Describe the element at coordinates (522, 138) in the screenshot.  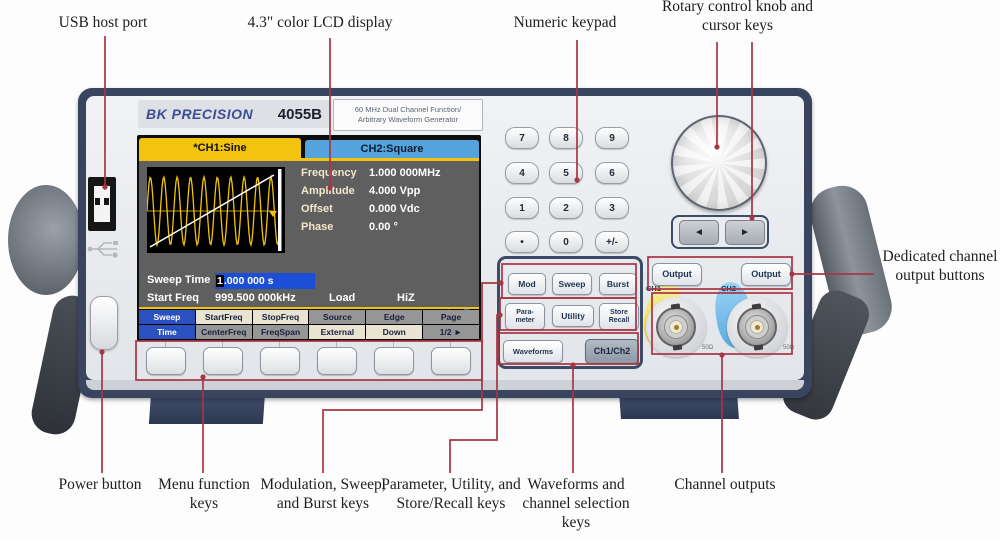
I see `keypad-key-7: 7` at that location.